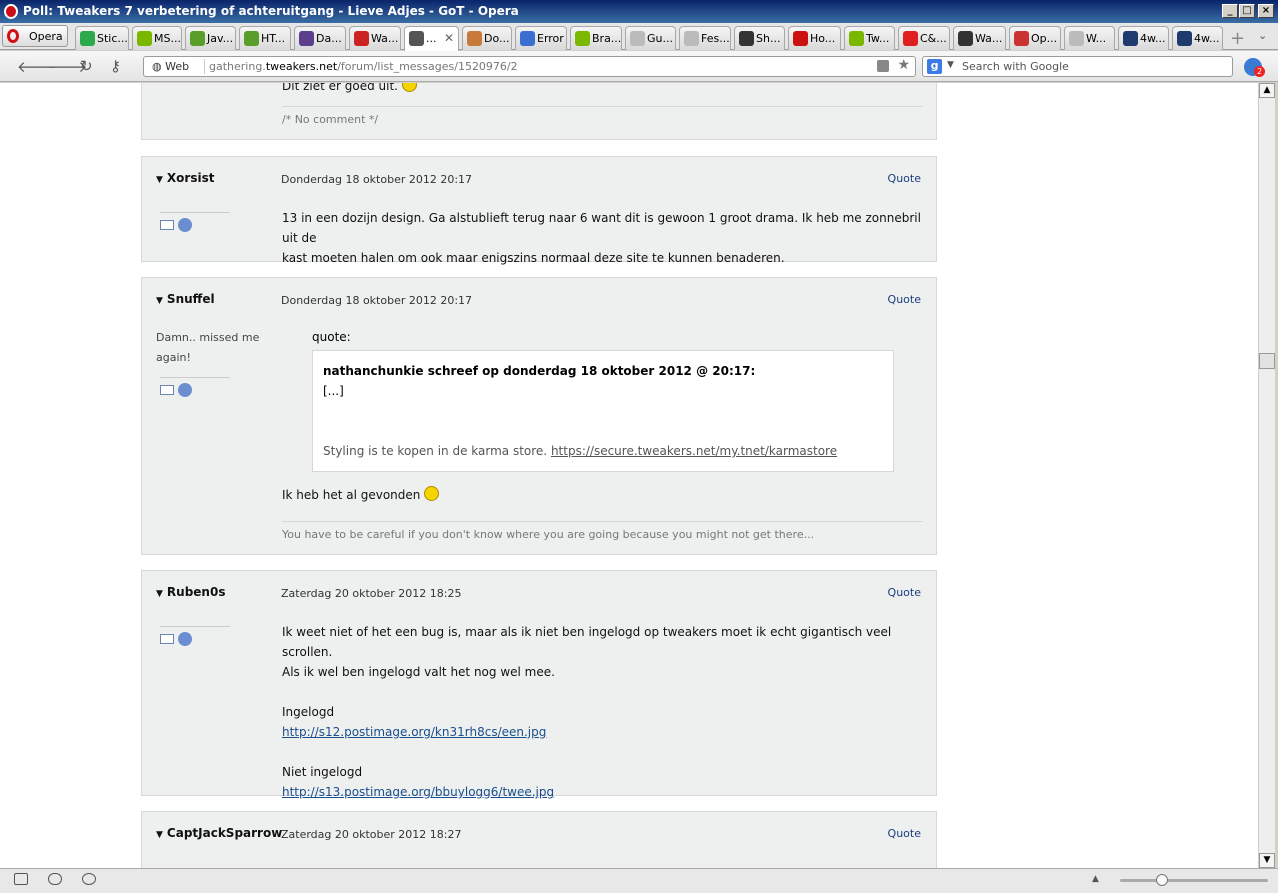 The image size is (1278, 893). I want to click on close-button: ×, so click(1266, 11).